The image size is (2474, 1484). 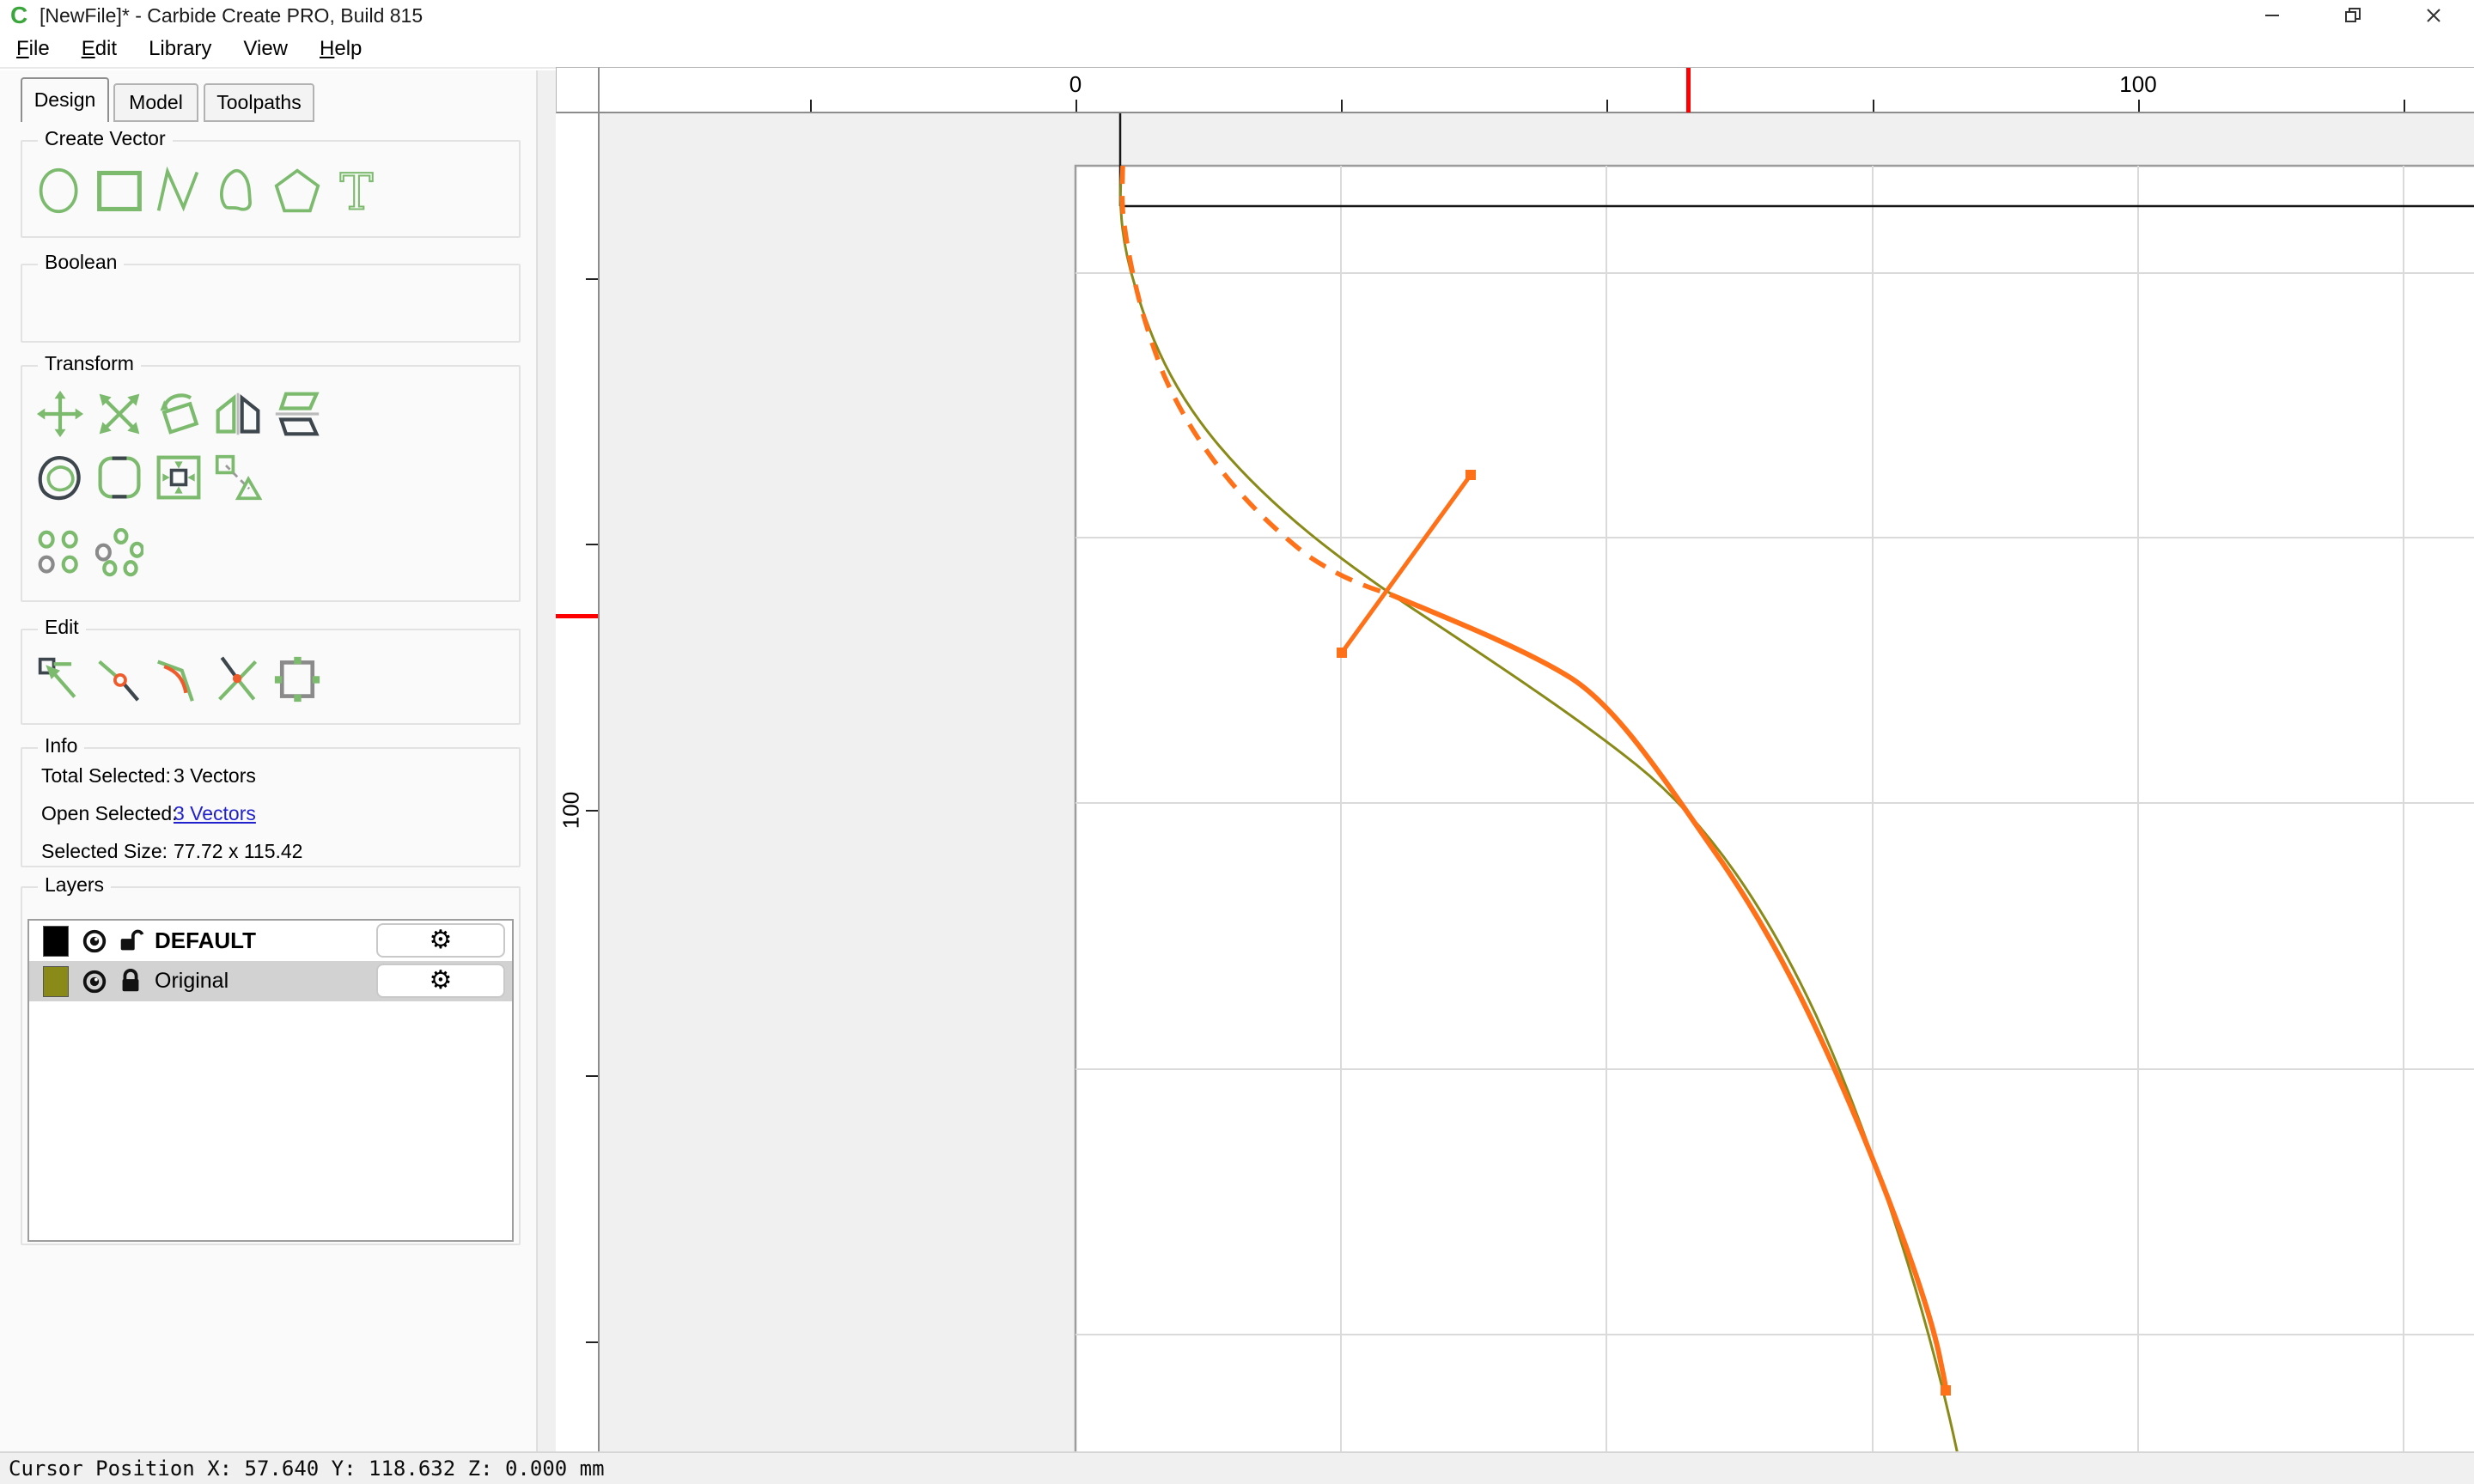 What do you see at coordinates (259, 102) in the screenshot?
I see `tab-toolpaths: Toolpaths` at bounding box center [259, 102].